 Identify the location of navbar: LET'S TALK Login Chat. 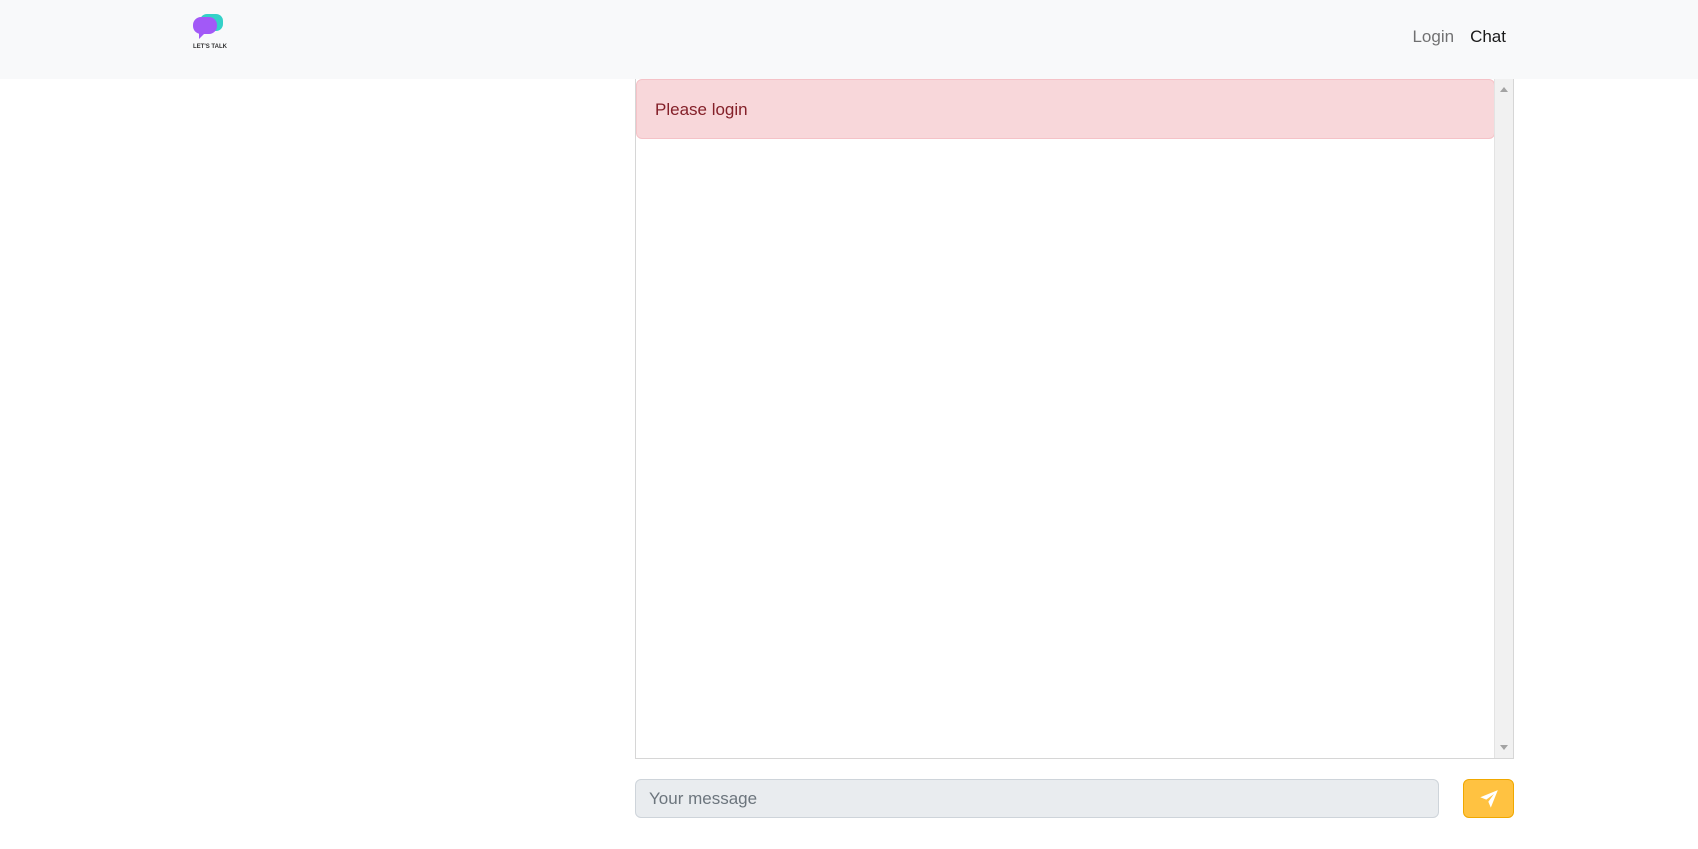
(849, 39).